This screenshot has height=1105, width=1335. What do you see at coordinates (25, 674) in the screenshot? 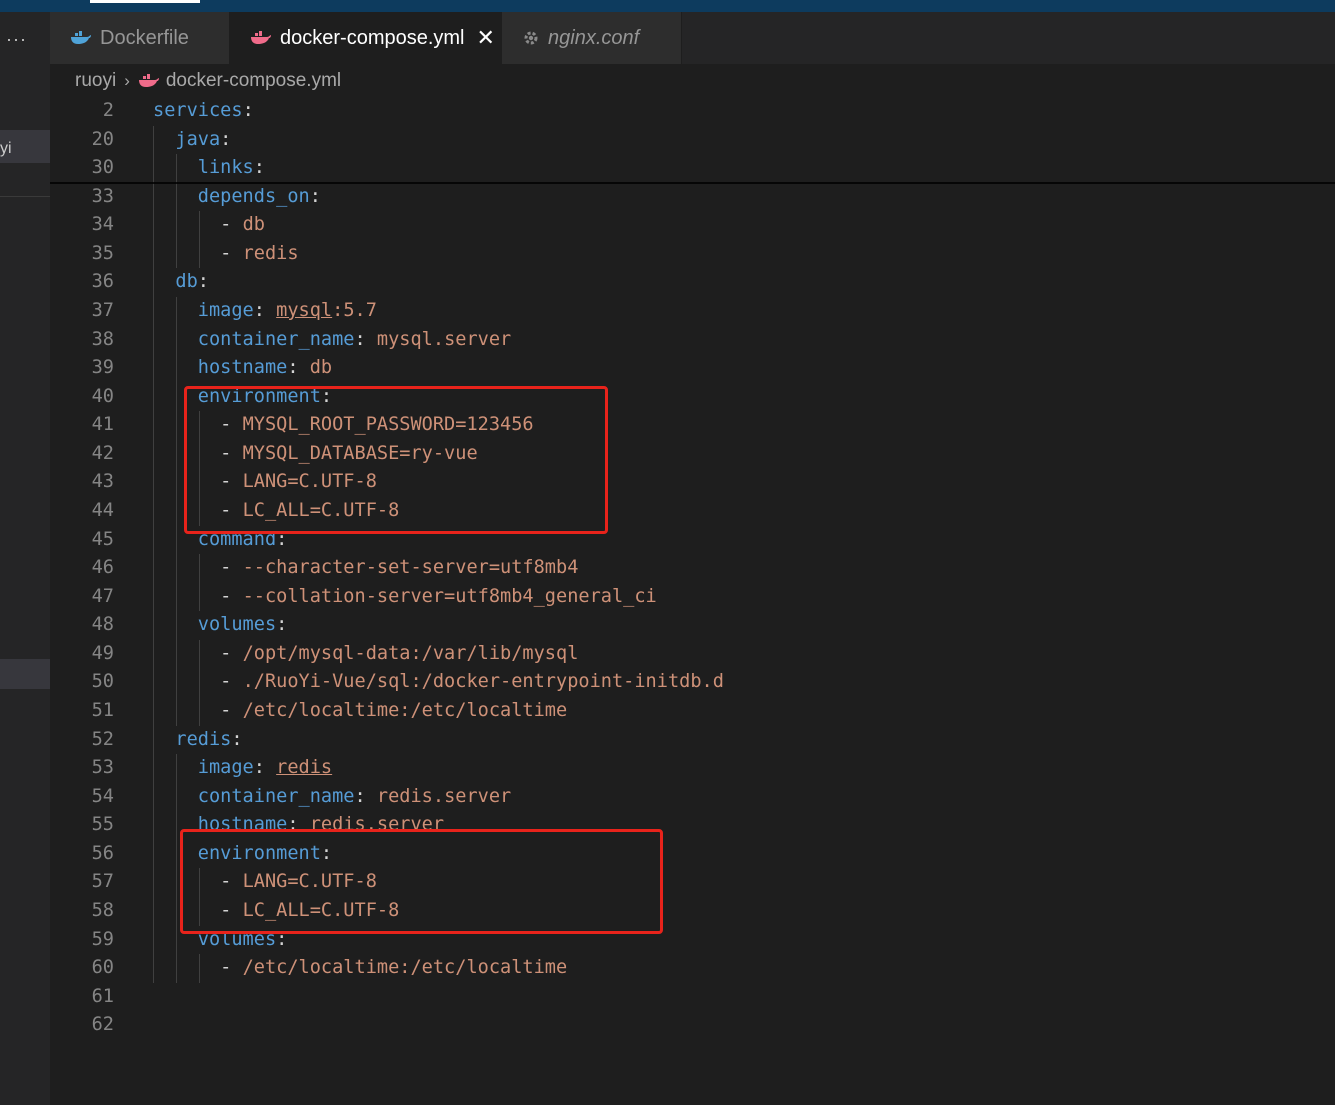
I see `sidebar-item-hover` at bounding box center [25, 674].